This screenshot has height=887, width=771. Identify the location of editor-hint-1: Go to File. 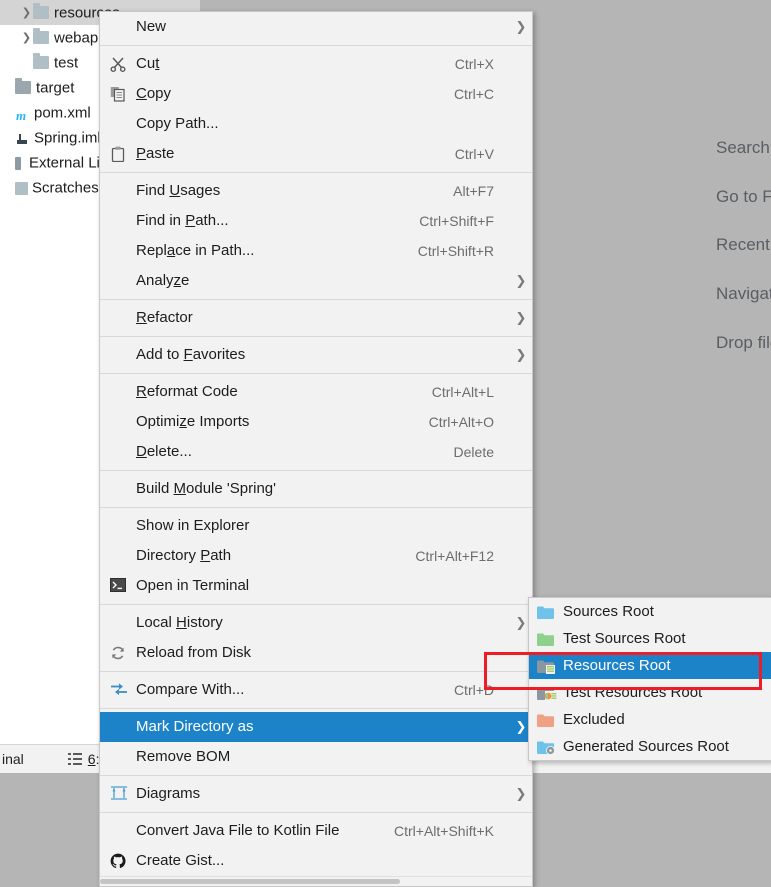
(743, 196).